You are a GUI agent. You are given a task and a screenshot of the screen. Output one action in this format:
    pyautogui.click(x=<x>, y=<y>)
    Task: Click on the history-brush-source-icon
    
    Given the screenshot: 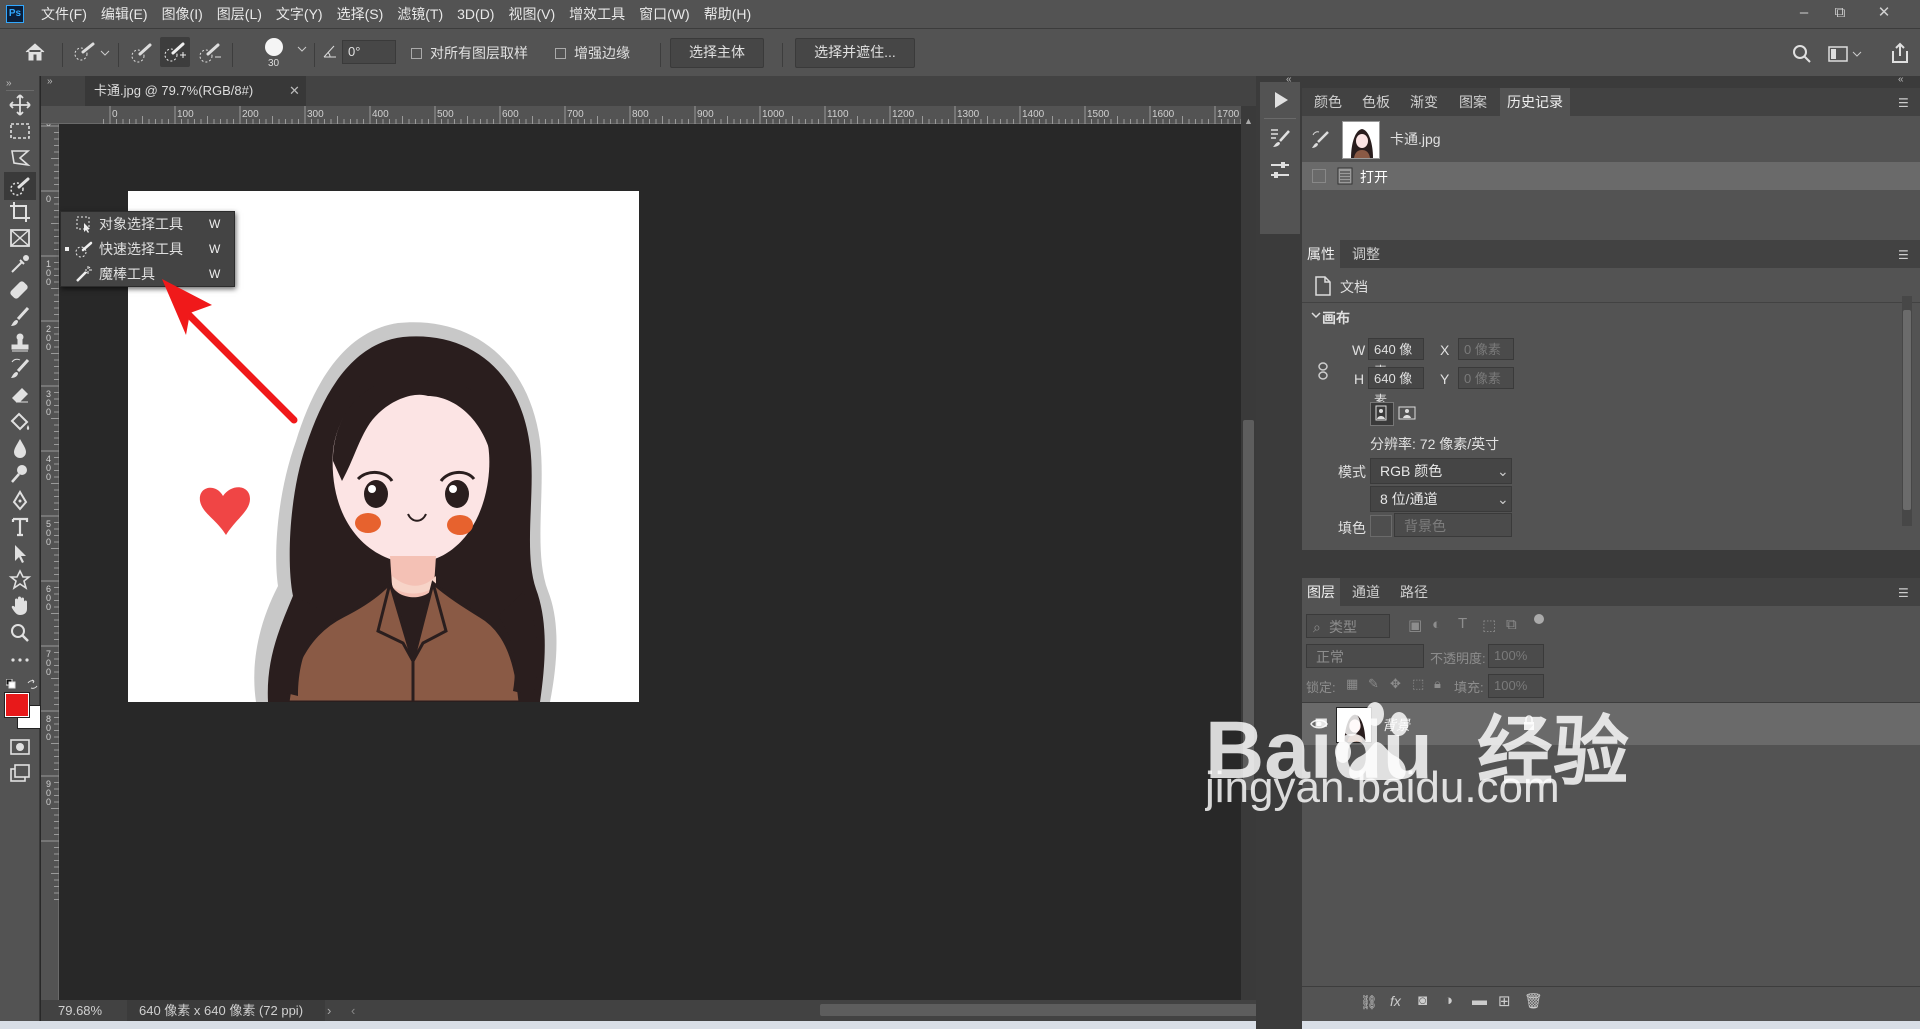 What is the action you would take?
    pyautogui.click(x=1320, y=140)
    